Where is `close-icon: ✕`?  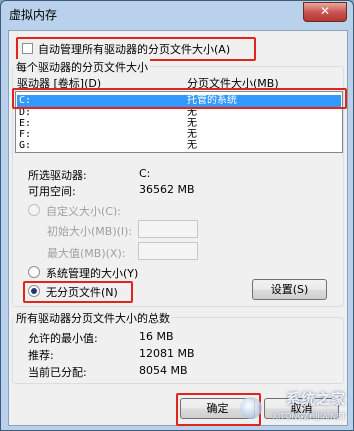 close-icon: ✕ is located at coordinates (325, 11).